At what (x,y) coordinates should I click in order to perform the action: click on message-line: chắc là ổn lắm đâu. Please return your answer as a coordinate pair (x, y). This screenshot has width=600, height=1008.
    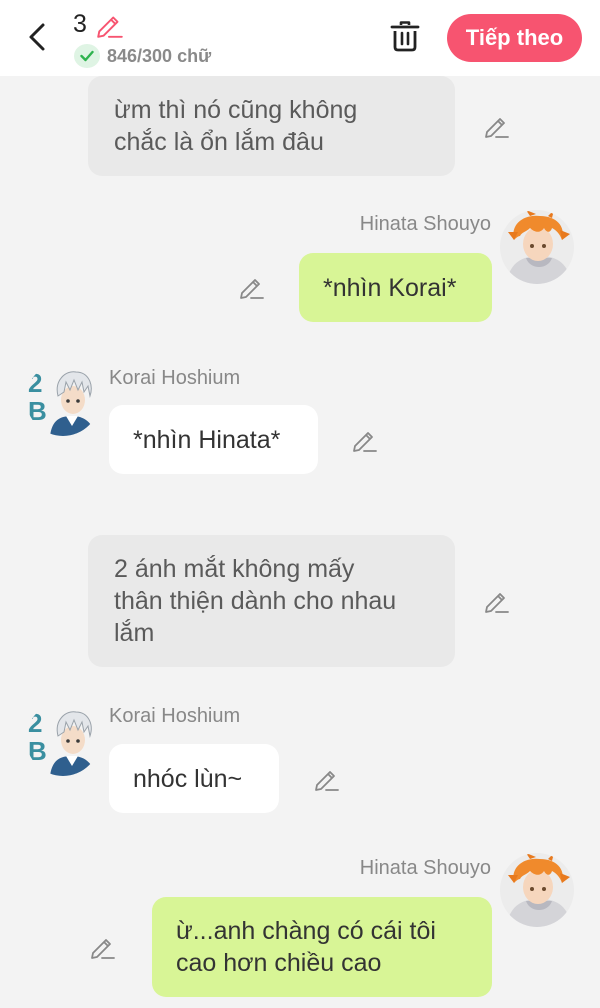
    Looking at the image, I should click on (219, 142).